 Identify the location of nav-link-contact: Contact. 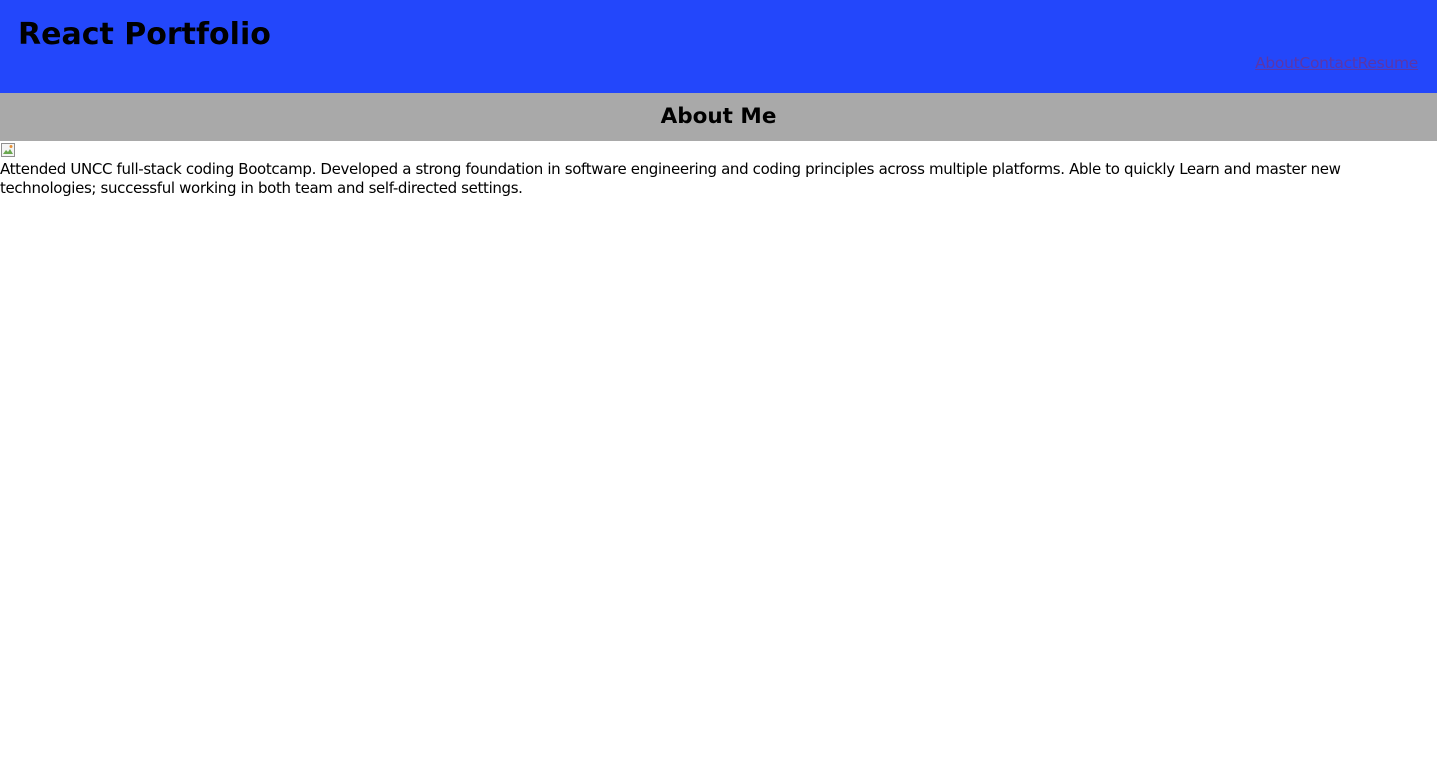
(1328, 63).